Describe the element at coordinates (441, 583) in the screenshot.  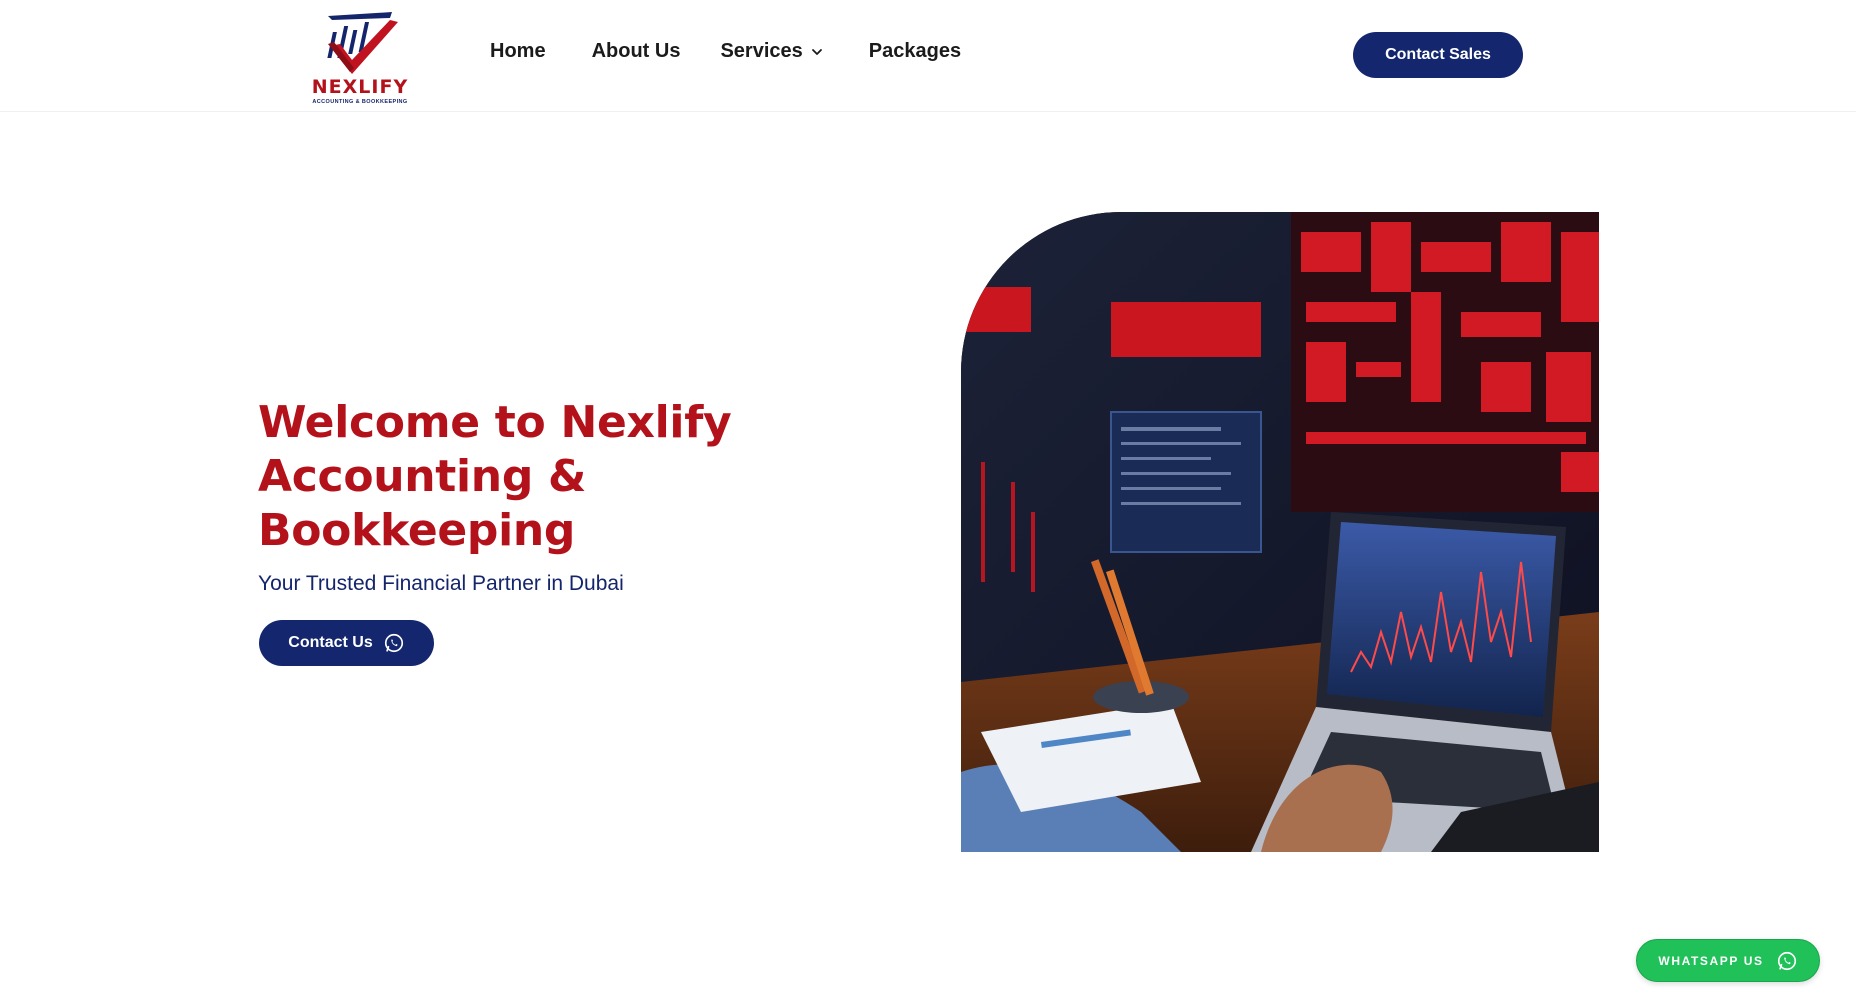
I see `hero-subtitle: Your Trusted Financial Partner in Dubai` at that location.